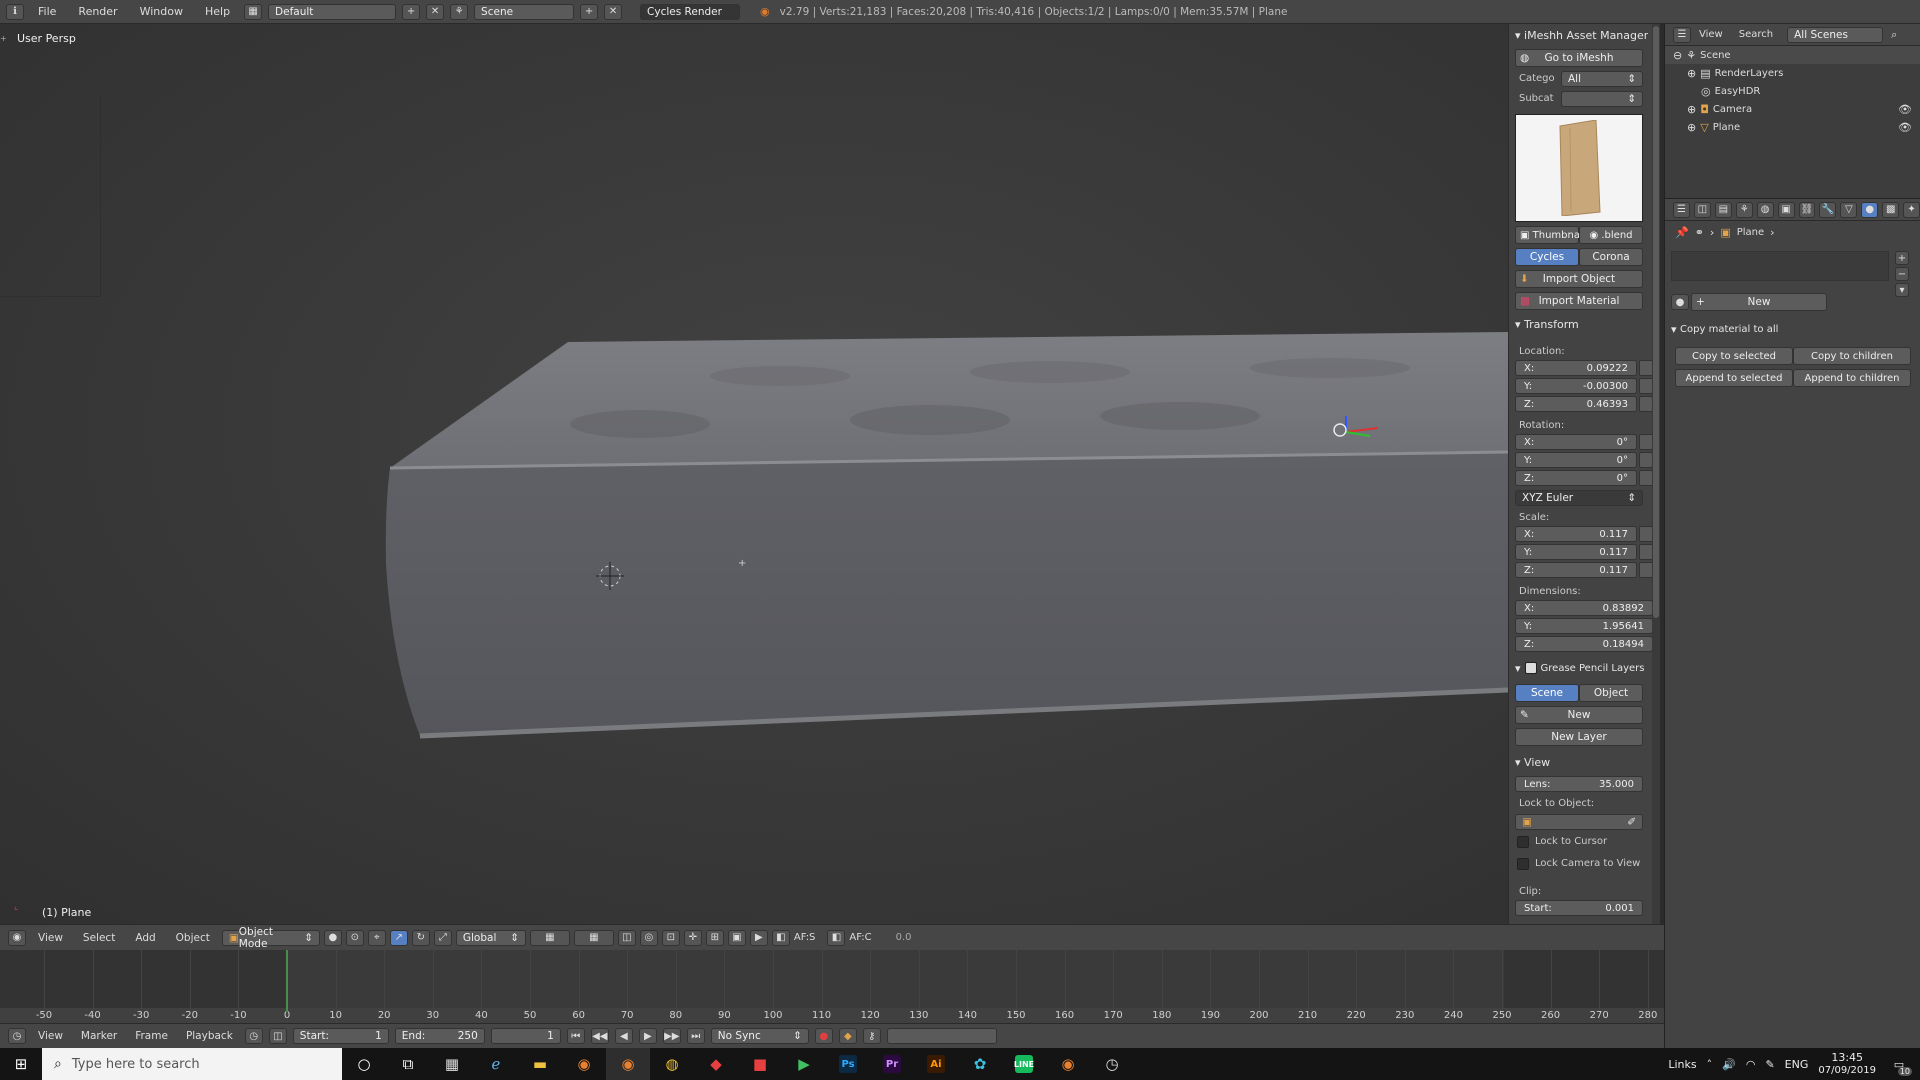 Image resolution: width=1920 pixels, height=1080 pixels. I want to click on interaction-mode-select: ▣ Object Mode ⇕, so click(270, 938).